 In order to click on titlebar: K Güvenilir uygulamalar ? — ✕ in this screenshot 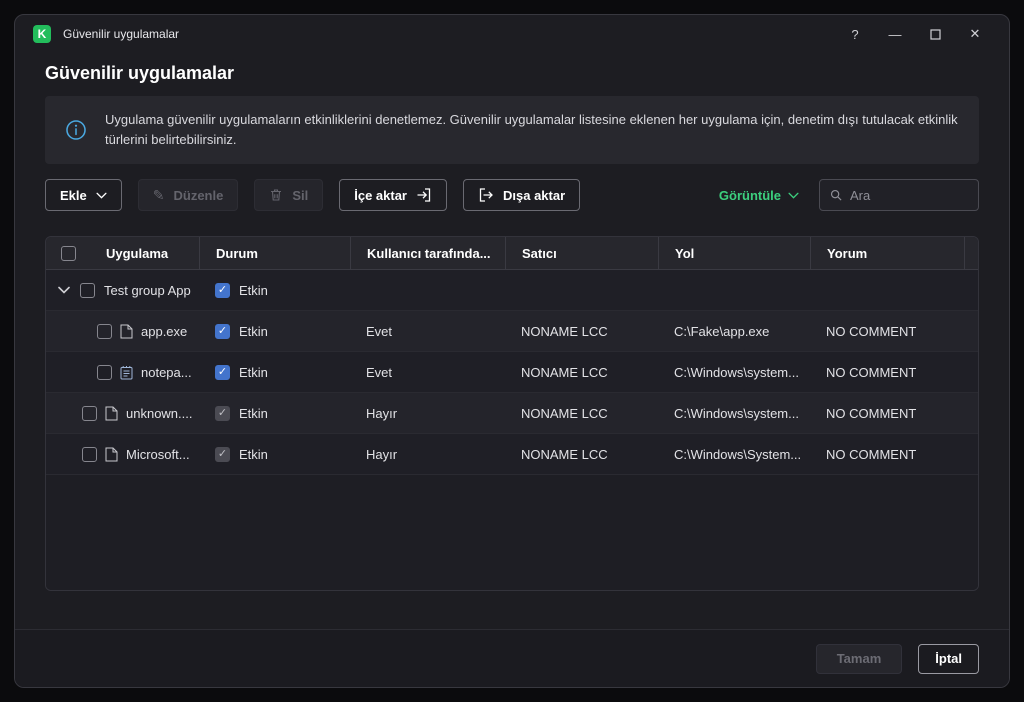, I will do `click(512, 34)`.